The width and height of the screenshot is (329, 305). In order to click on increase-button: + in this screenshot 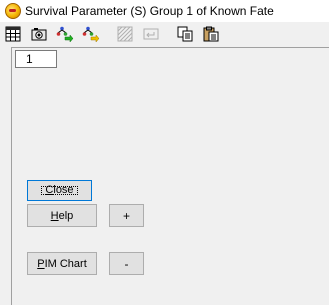, I will do `click(126, 215)`.